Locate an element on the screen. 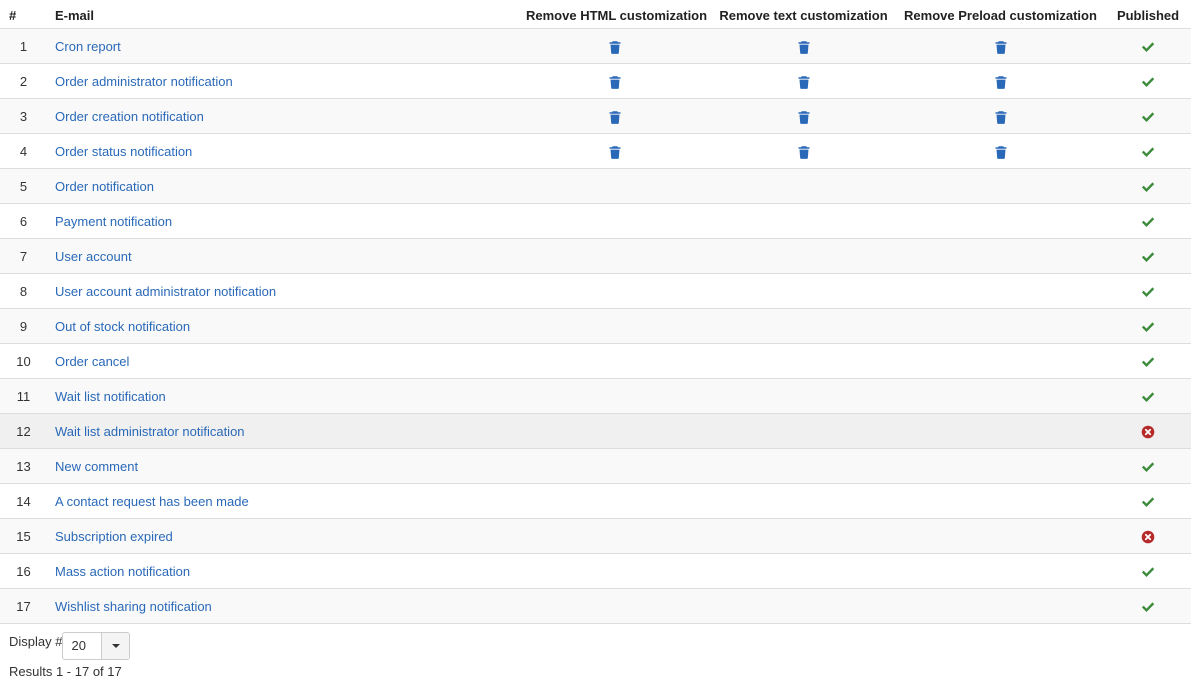 The image size is (1202, 690). table-row: 14 A contact request has been made is located at coordinates (595, 501).